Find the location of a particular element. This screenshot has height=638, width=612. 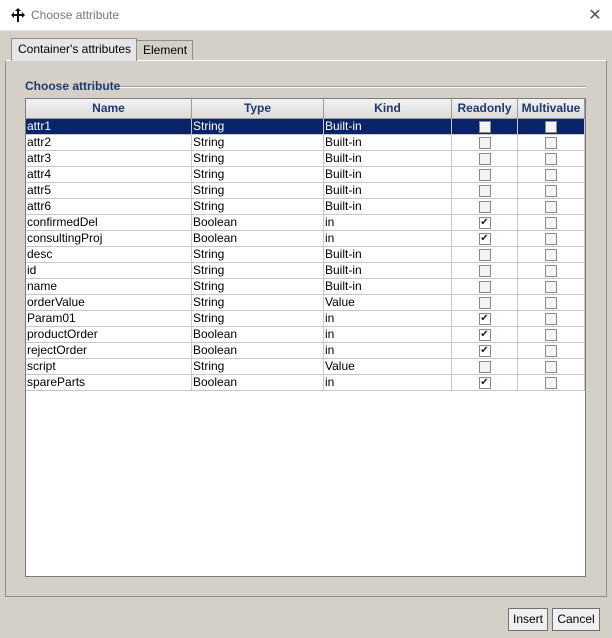

cell-name: desc is located at coordinates (109, 255).